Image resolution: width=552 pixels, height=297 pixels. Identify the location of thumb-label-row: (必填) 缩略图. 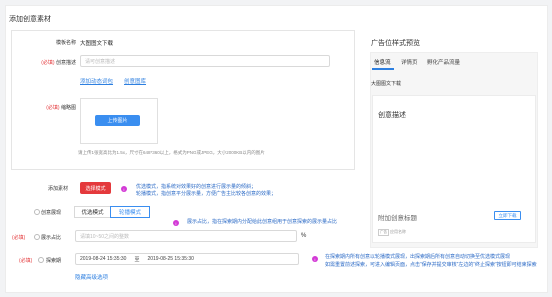
(53, 107).